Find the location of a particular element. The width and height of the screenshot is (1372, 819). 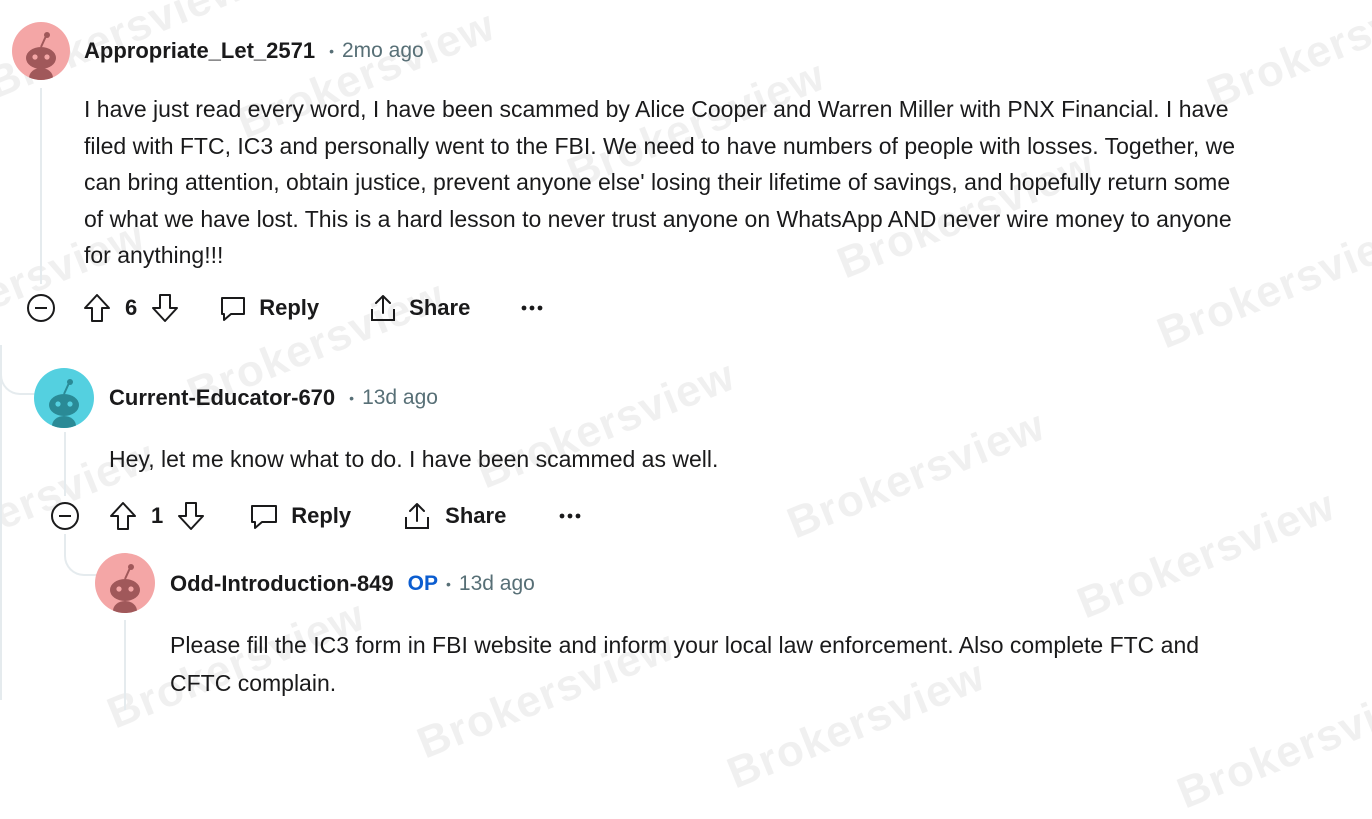

username: Appropriate_Let_2571 is located at coordinates (199, 51).